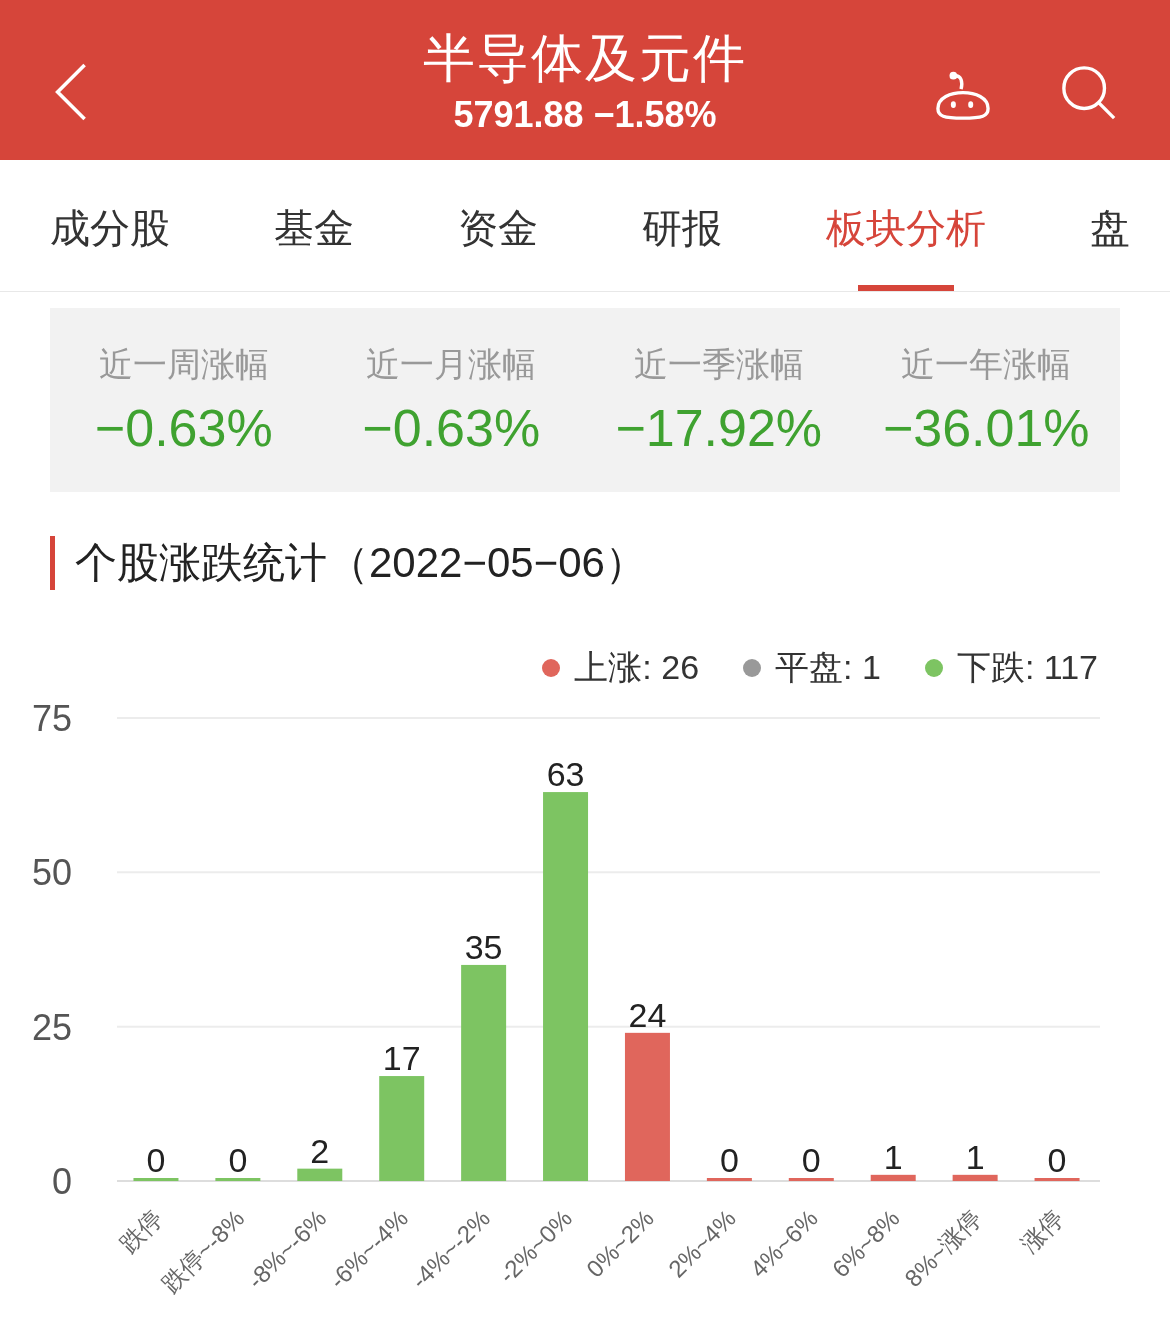  I want to click on data-label: 2, so click(320, 1150).